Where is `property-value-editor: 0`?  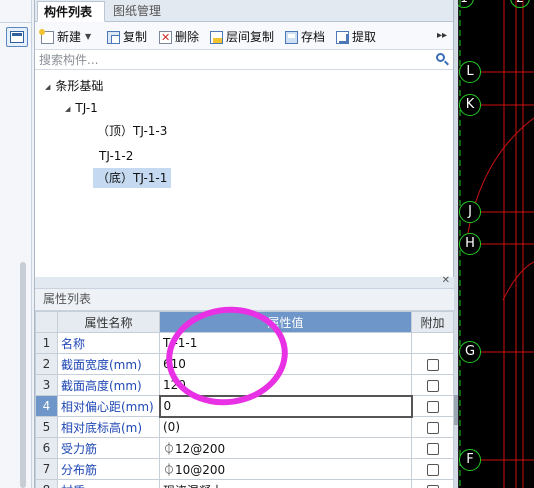 property-value-editor: 0 is located at coordinates (285, 406).